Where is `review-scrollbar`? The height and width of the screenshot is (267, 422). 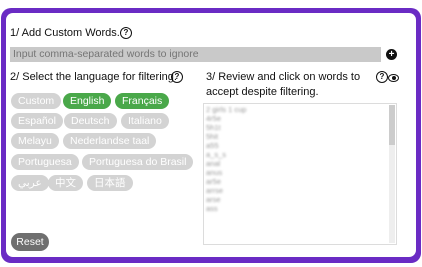 review-scrollbar is located at coordinates (392, 174).